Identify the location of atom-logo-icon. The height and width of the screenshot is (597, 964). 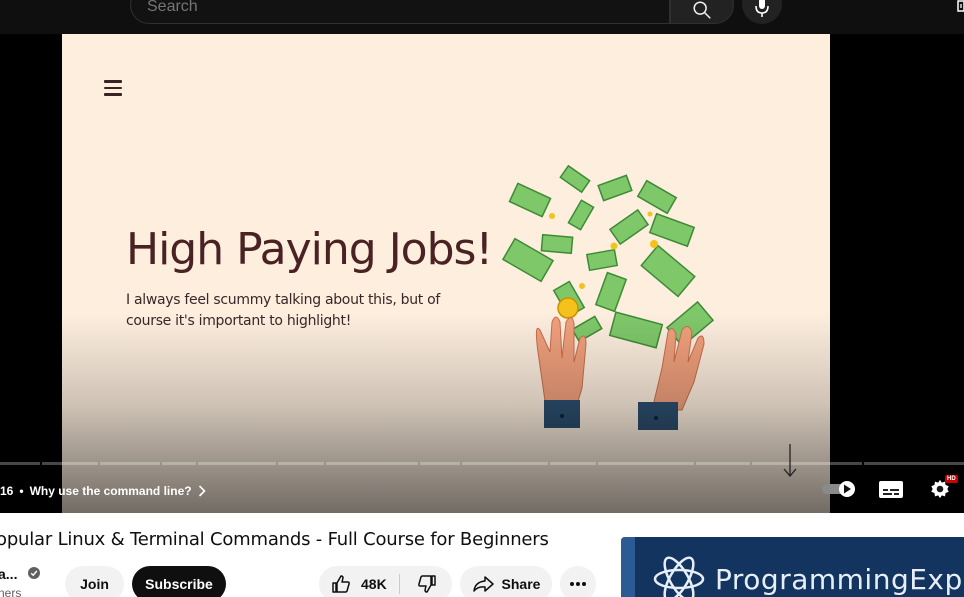
(679, 576).